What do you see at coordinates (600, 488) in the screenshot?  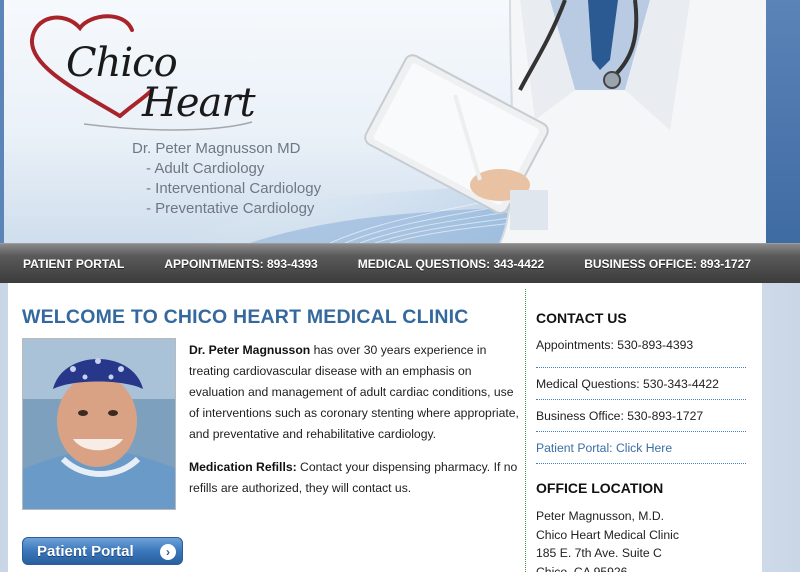 I see `office-location-heading: OFFICE LOCATION` at bounding box center [600, 488].